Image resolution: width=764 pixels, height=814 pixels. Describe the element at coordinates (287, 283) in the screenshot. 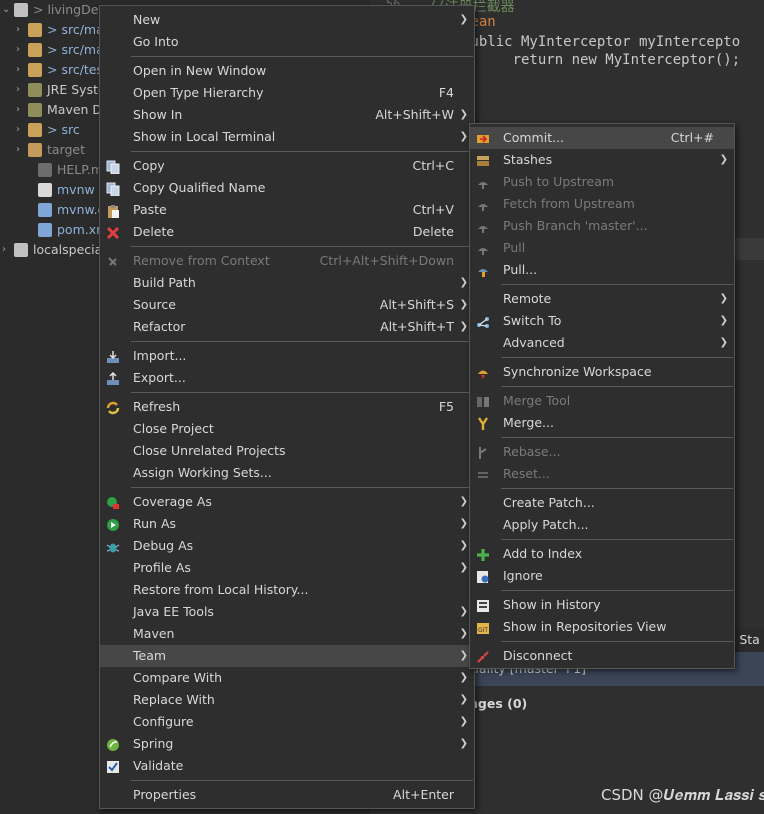

I see `menu-item-build-path: Build Path ❯` at that location.